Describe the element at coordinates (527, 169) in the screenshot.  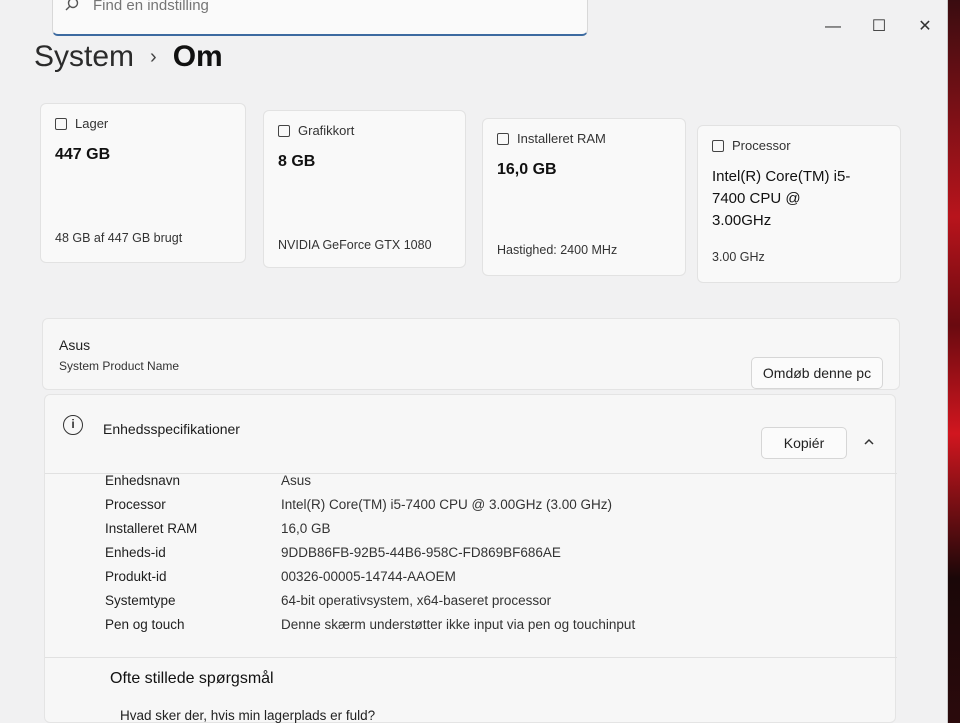
I see `ram-value: 16,0 GB` at that location.